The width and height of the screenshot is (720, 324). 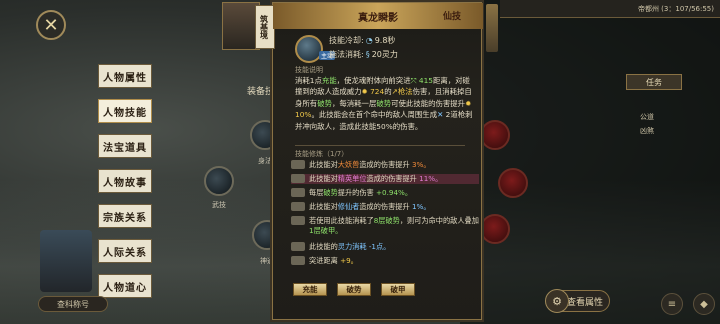 I want to click on menu-icon: ≡, so click(x=672, y=304).